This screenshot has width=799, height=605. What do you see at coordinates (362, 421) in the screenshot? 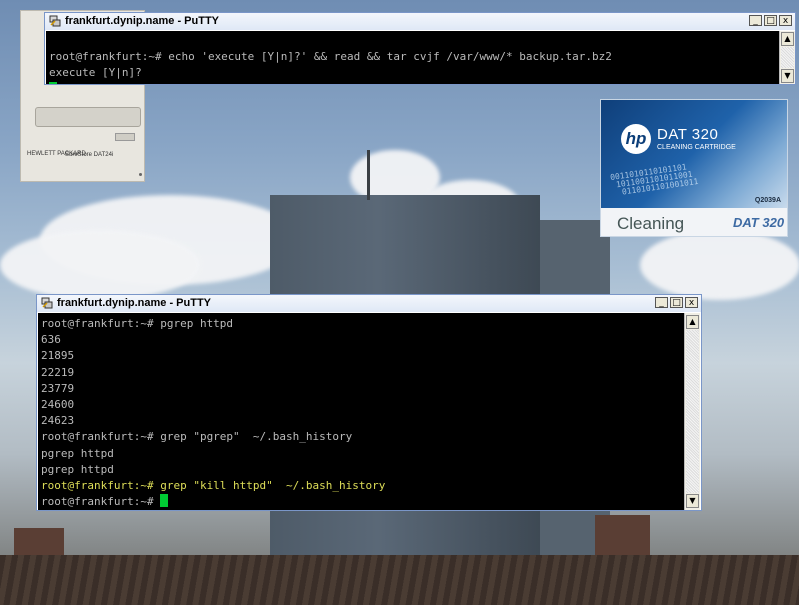
I see `terminal-line: 24623` at bounding box center [362, 421].